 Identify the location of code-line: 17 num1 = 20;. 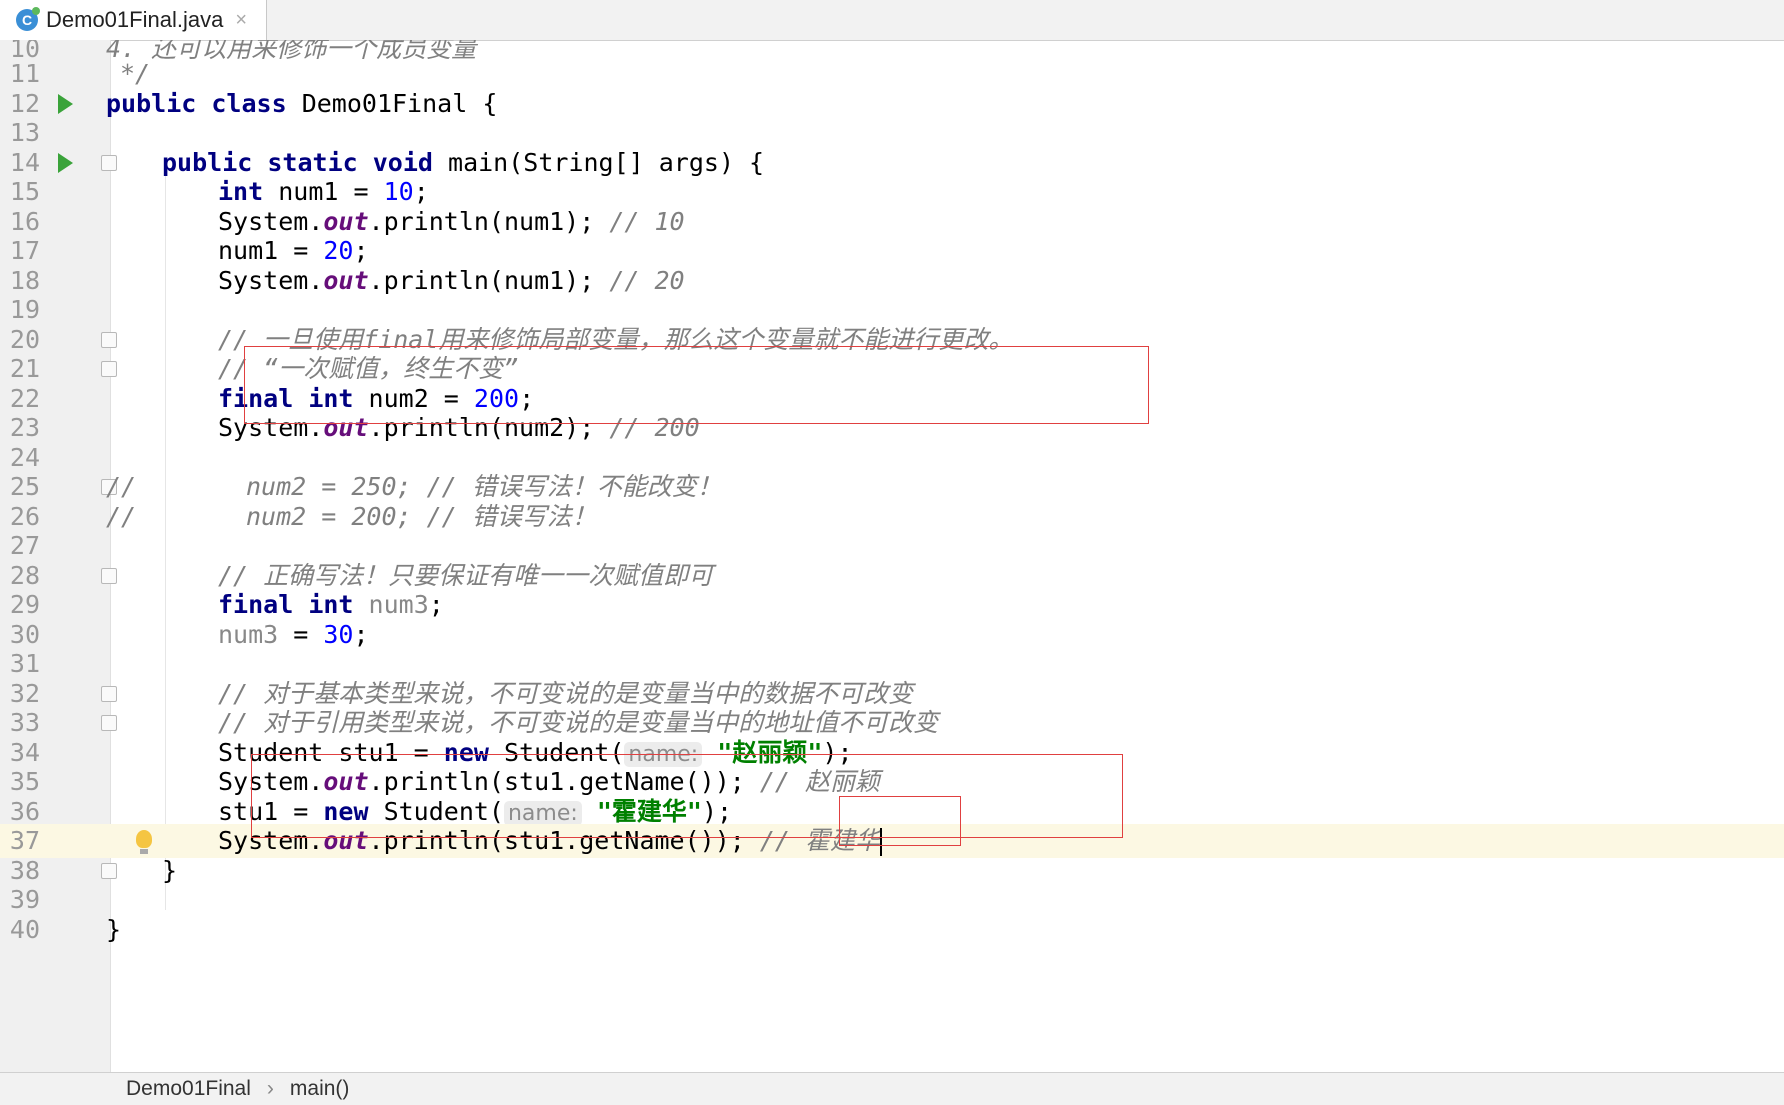
(892, 251).